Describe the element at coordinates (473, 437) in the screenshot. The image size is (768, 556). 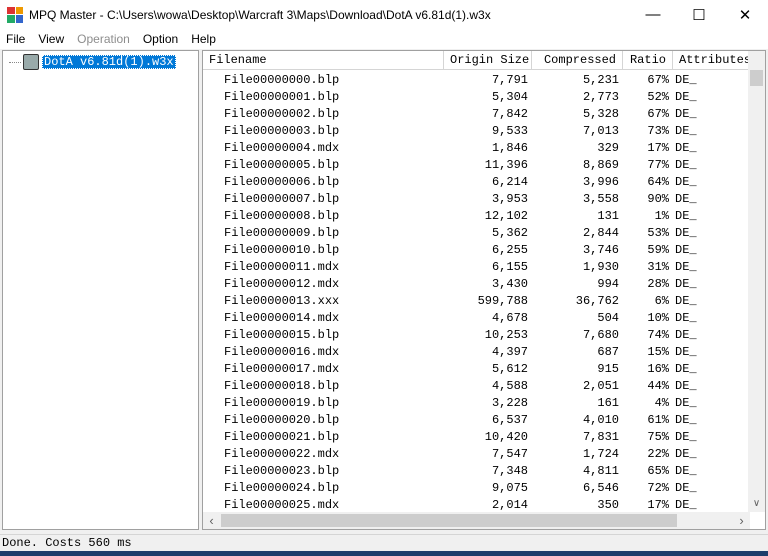
I see `table-row: File00000021.blp 10,420 7,831 75% DE_` at that location.